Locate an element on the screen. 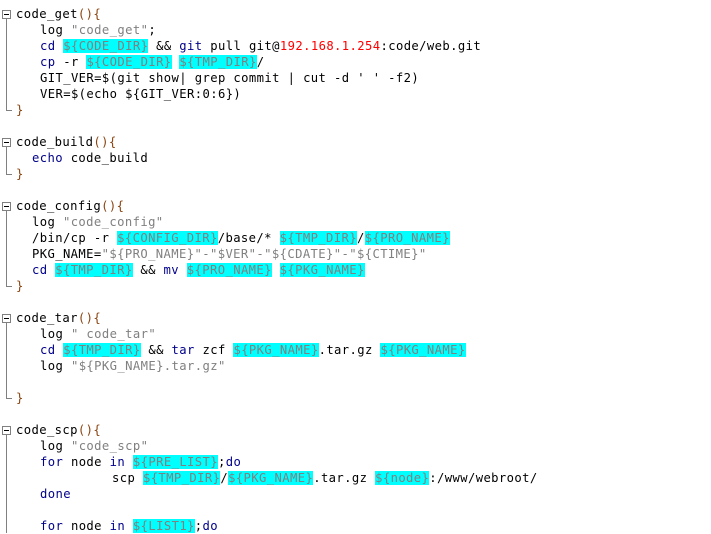 Image resolution: width=711 pixels, height=534 pixels. token-kw: done is located at coordinates (55, 494).